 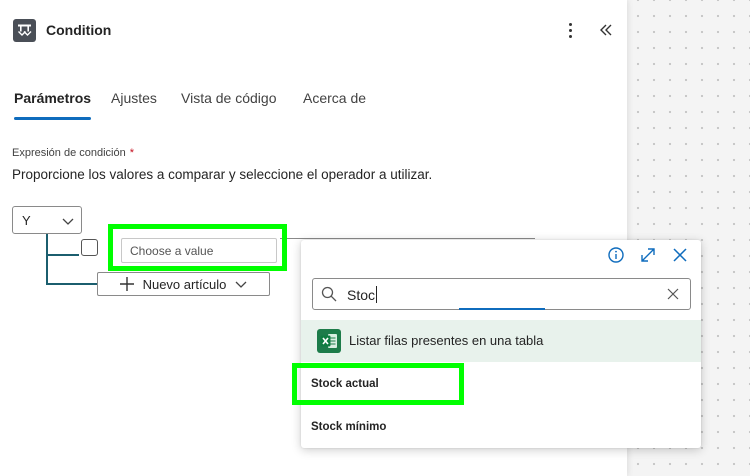 What do you see at coordinates (570, 30) in the screenshot?
I see `more-options-icon` at bounding box center [570, 30].